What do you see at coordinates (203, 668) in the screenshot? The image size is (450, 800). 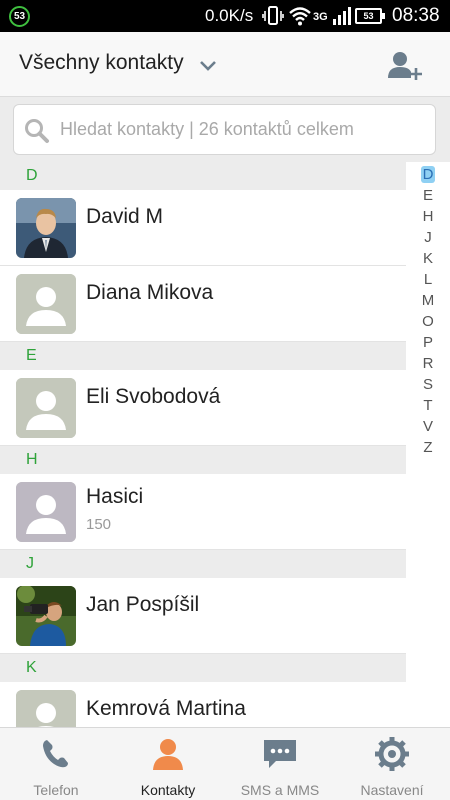 I see `section-header-k: K` at bounding box center [203, 668].